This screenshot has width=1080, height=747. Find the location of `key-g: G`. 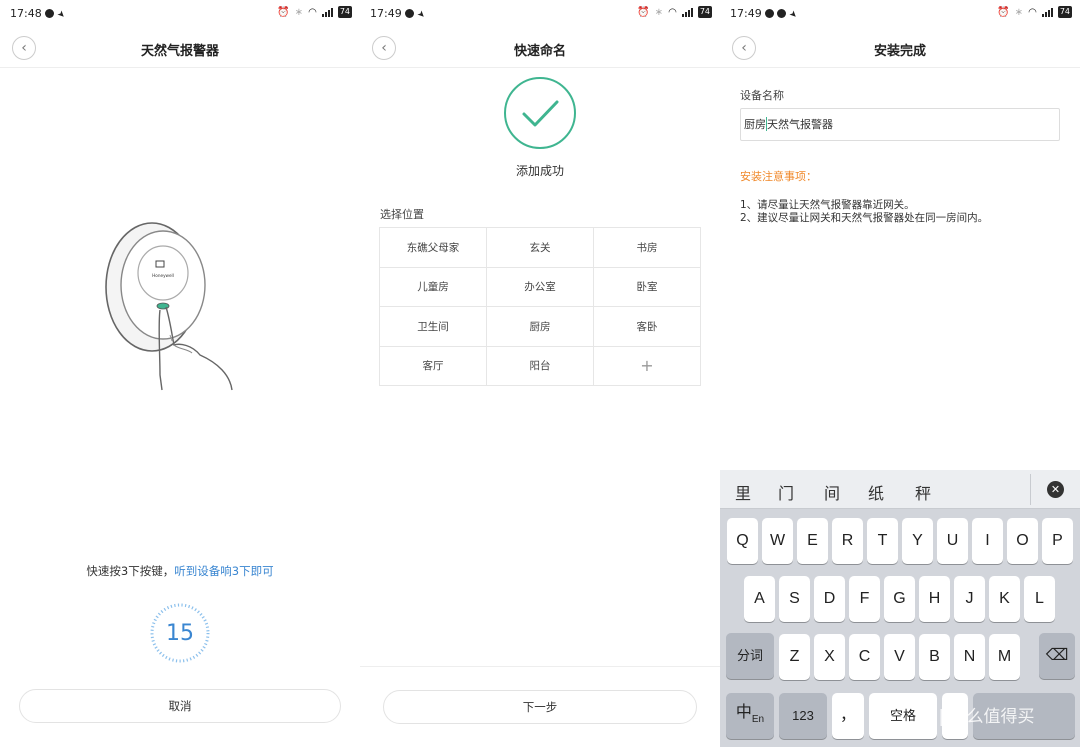

key-g: G is located at coordinates (899, 599).